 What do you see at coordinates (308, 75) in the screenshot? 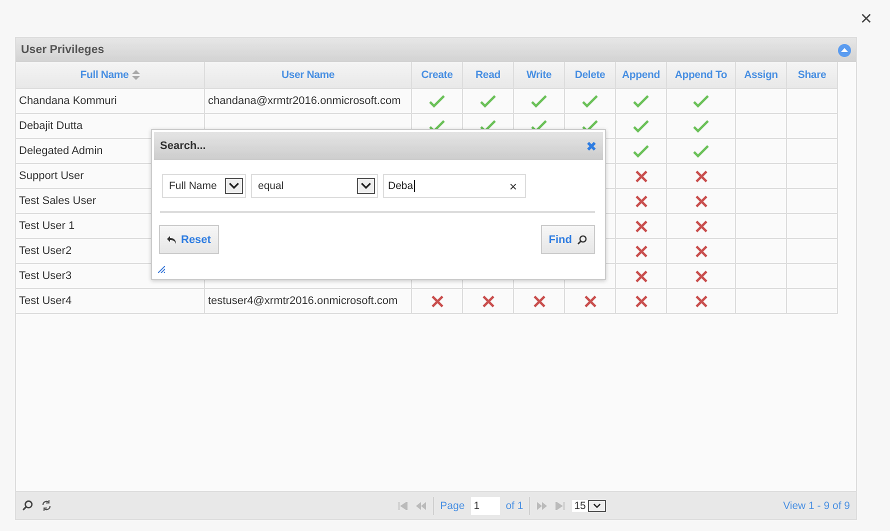
I see `column-header: User Name` at bounding box center [308, 75].